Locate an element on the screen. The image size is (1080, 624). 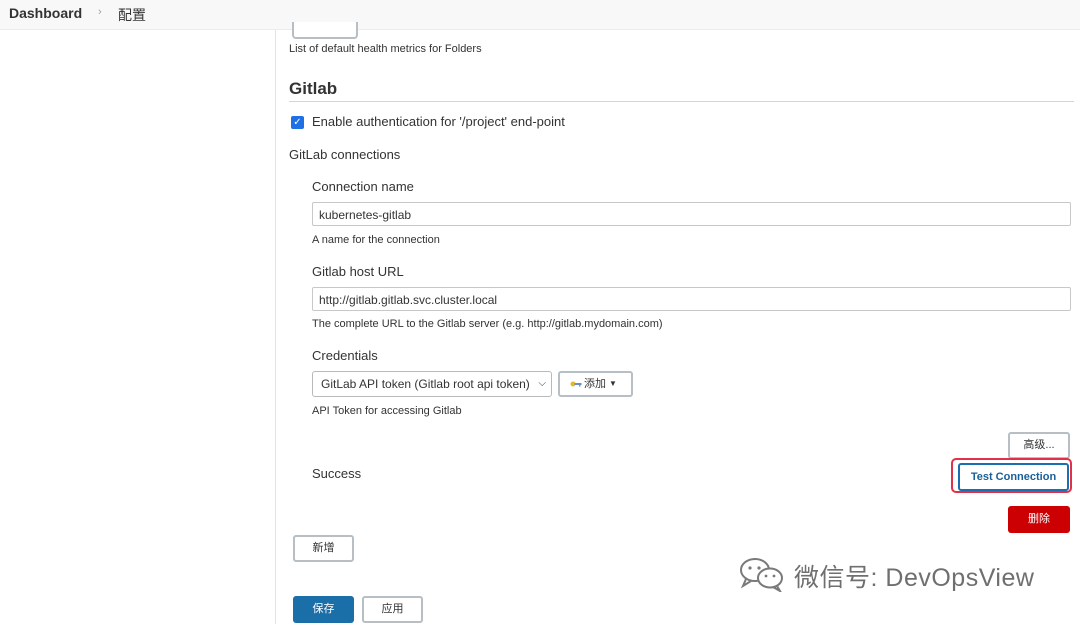
host-url-label: Gitlab host URL is located at coordinates (358, 271).